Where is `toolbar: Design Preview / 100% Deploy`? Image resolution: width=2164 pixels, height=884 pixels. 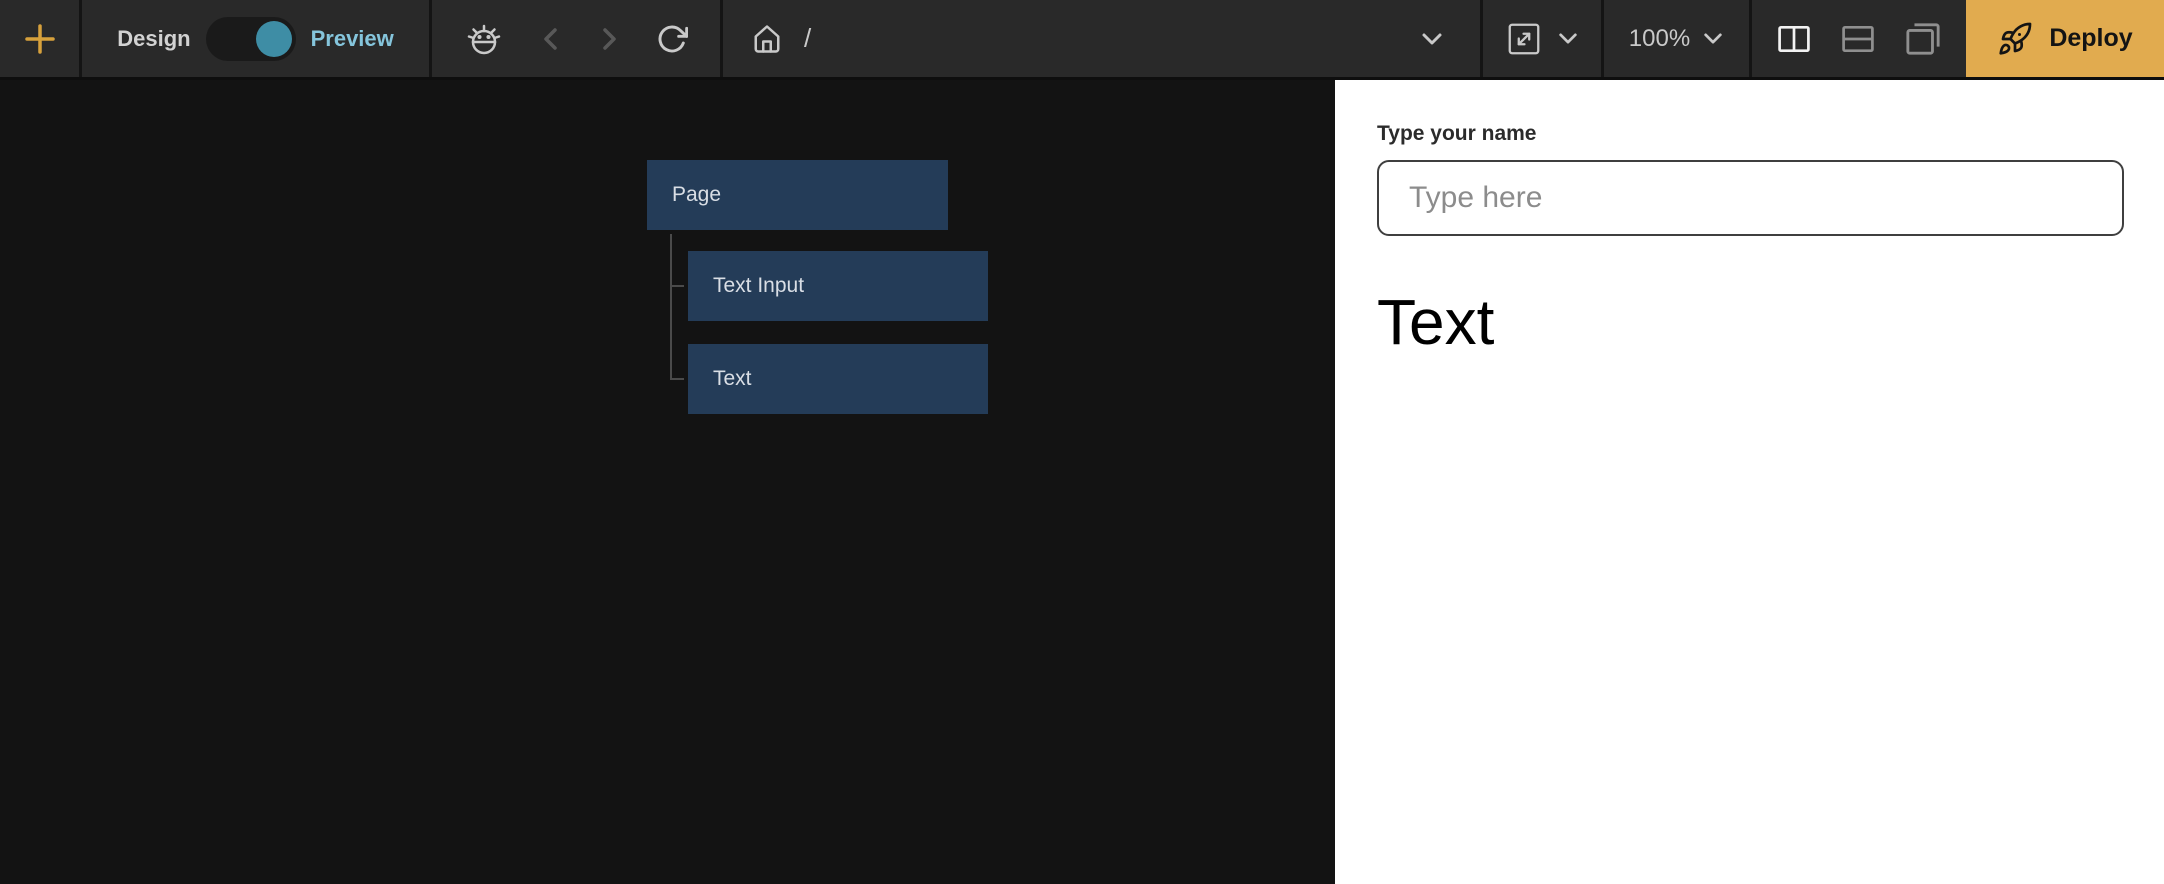 toolbar: Design Preview / 100% Deploy is located at coordinates (1082, 40).